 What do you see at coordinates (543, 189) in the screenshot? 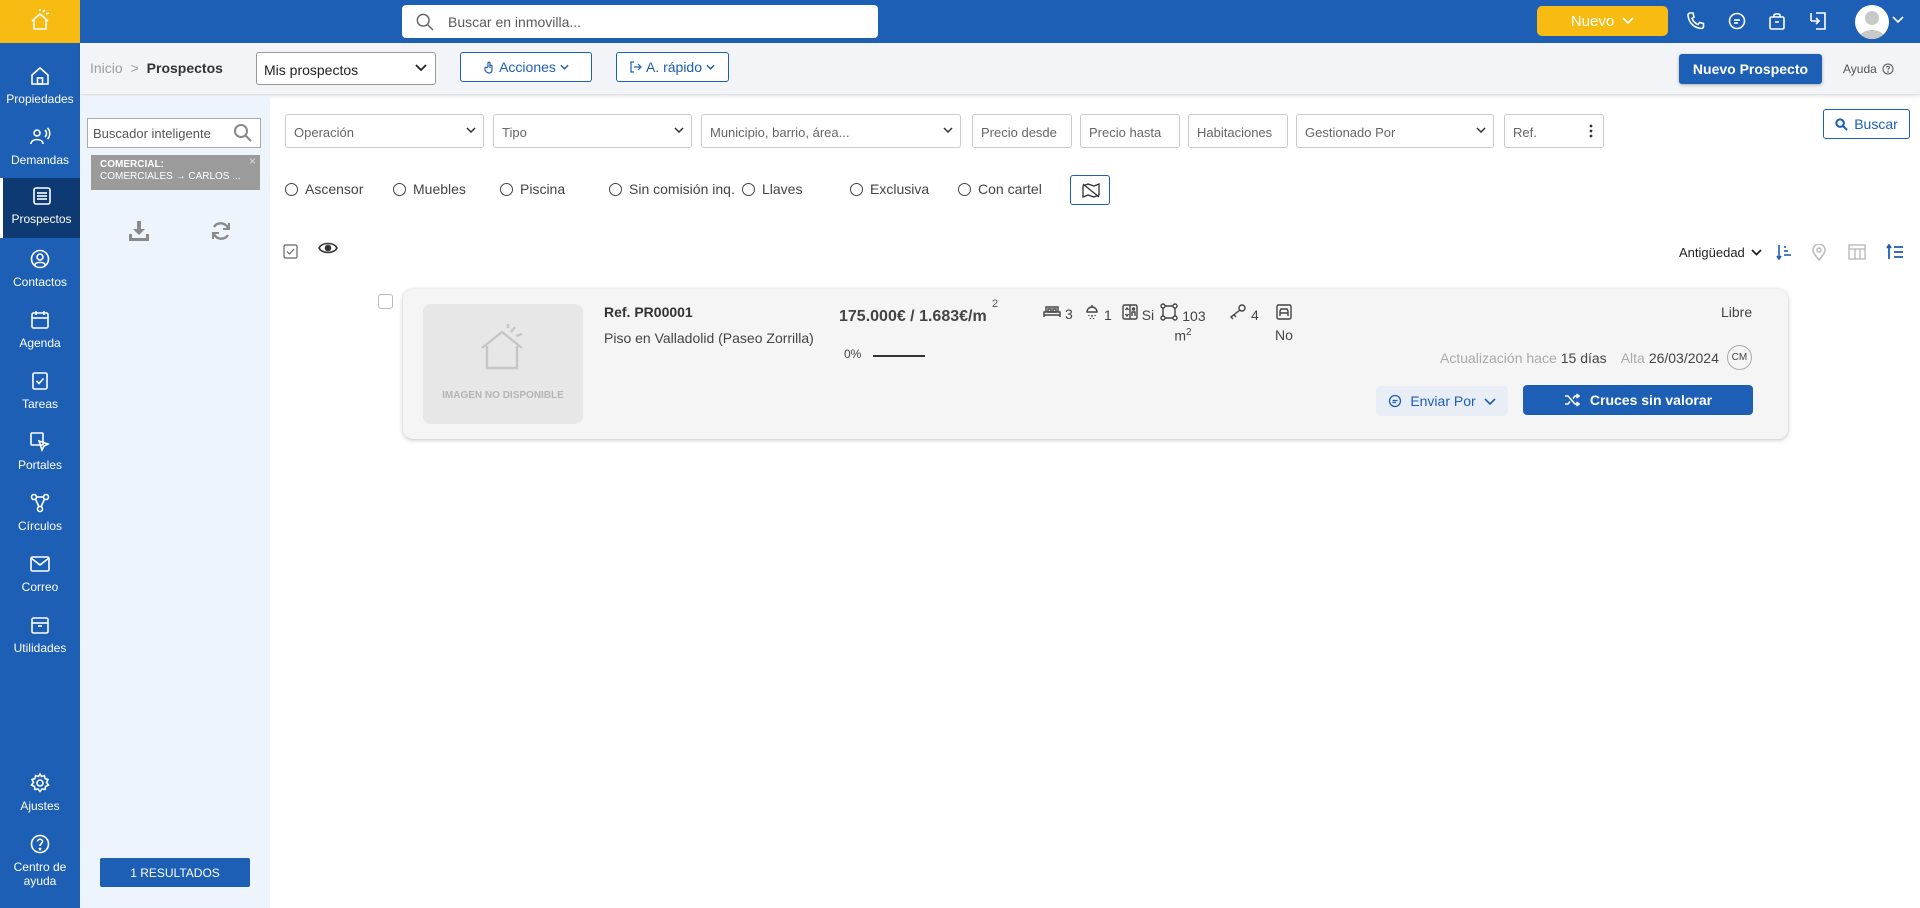
I see `option-label: Piscina` at bounding box center [543, 189].